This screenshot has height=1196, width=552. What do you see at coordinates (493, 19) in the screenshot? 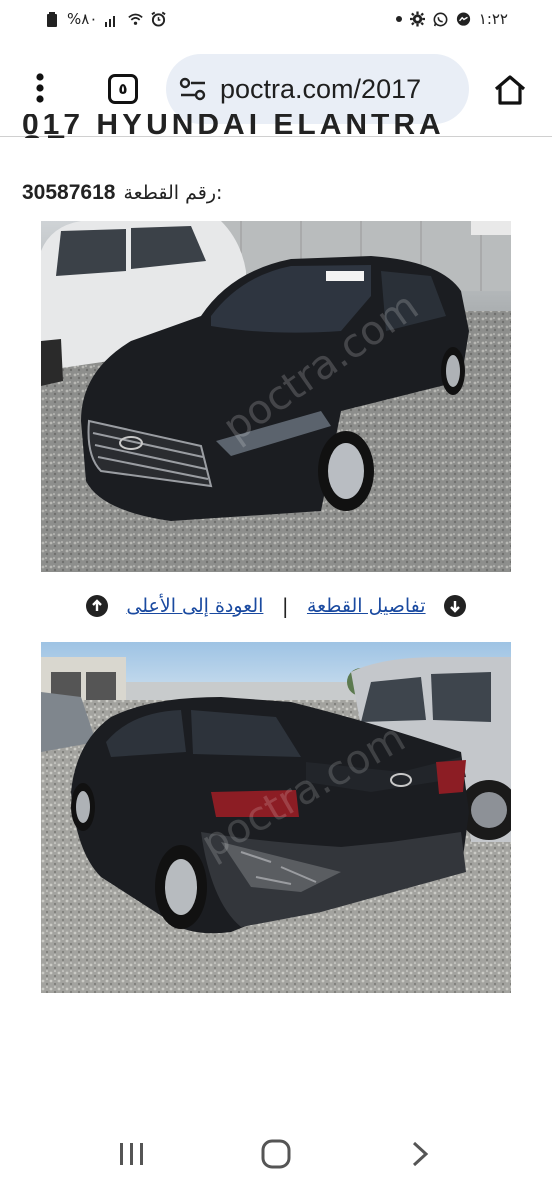
I see `clock: ١:٢٢` at bounding box center [493, 19].